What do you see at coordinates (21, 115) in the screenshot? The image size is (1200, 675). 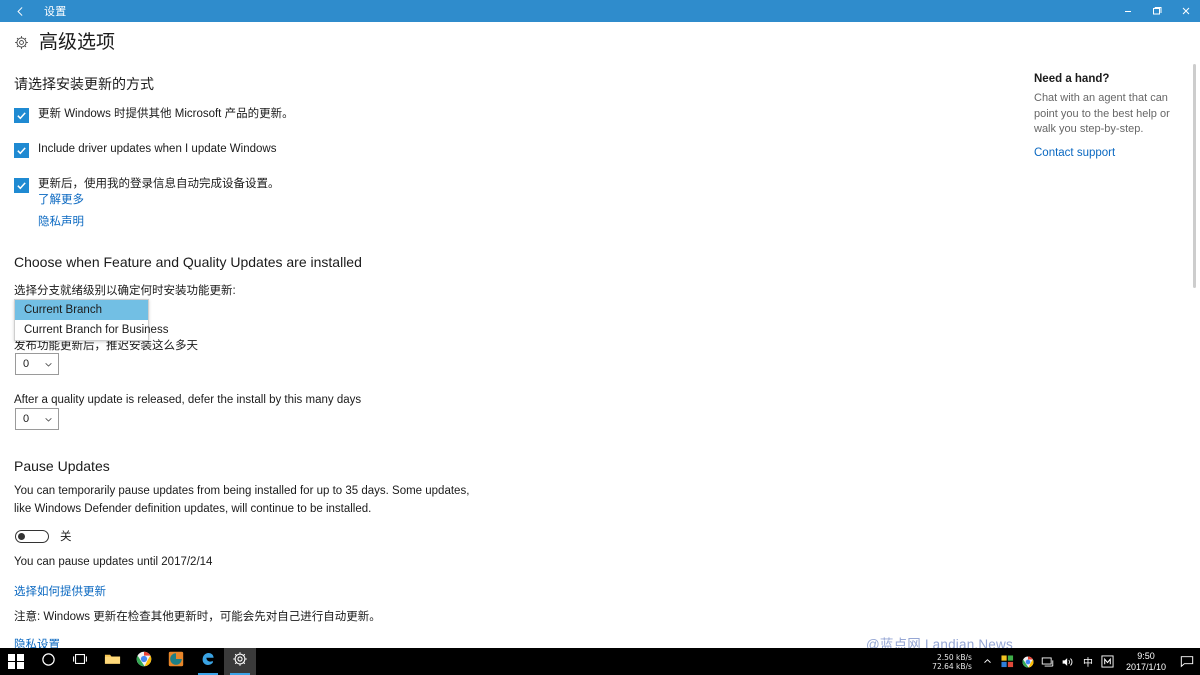 I see `checkbox-microsoft-products` at bounding box center [21, 115].